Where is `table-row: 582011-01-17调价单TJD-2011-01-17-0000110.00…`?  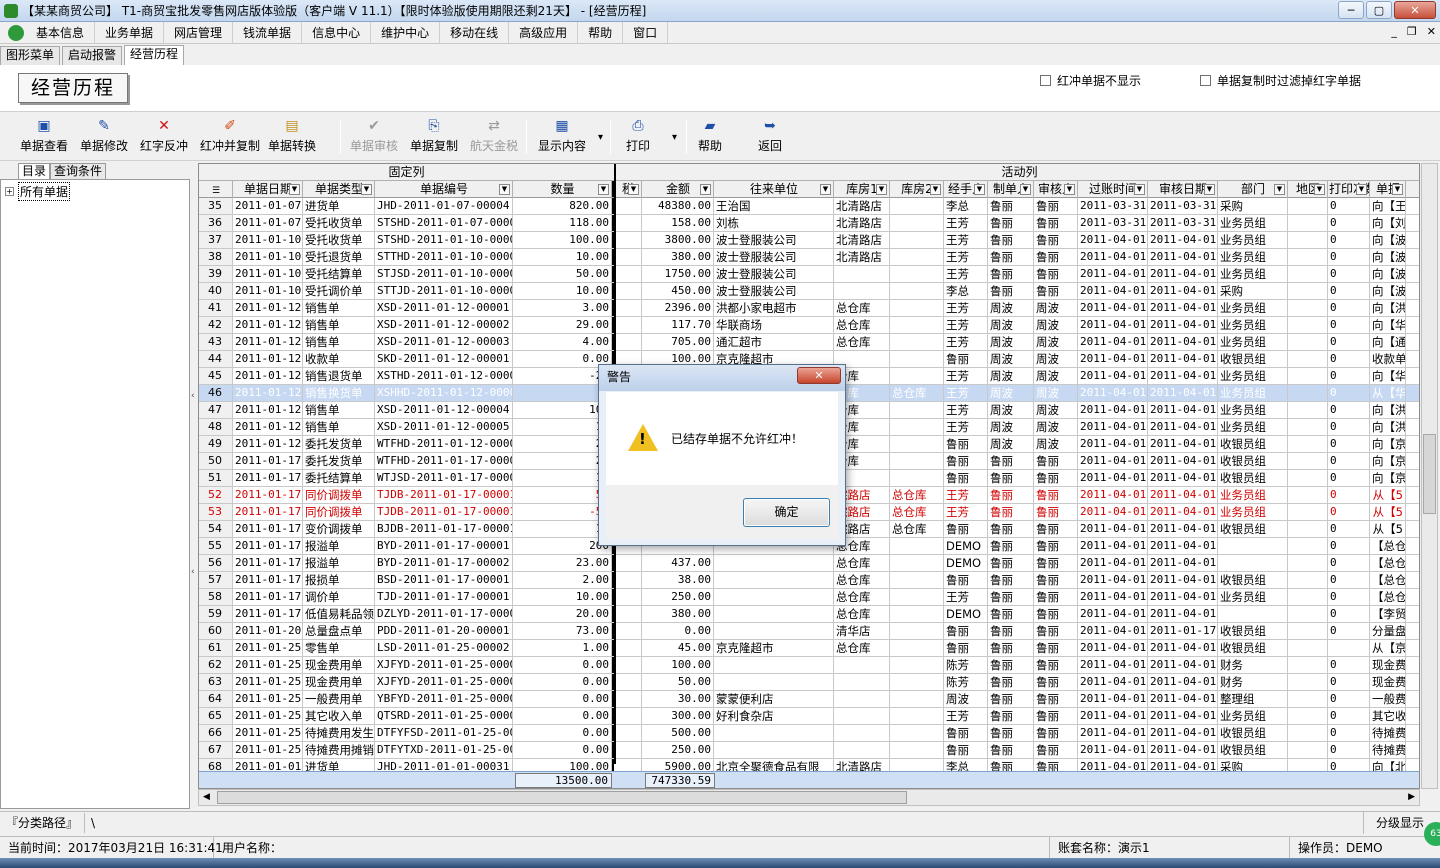 table-row: 582011-01-17调价单TJD-2011-01-17-0000110.00… is located at coordinates (809, 597).